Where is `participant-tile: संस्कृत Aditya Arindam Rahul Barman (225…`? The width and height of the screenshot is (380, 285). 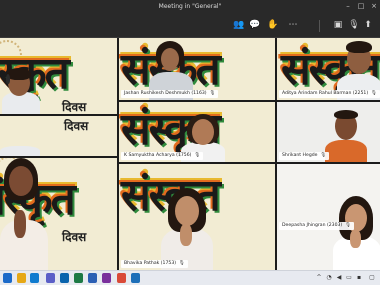 participant-tile: संस्कृत Aditya Arindam Rahul Barman (225… is located at coordinates (328, 69).